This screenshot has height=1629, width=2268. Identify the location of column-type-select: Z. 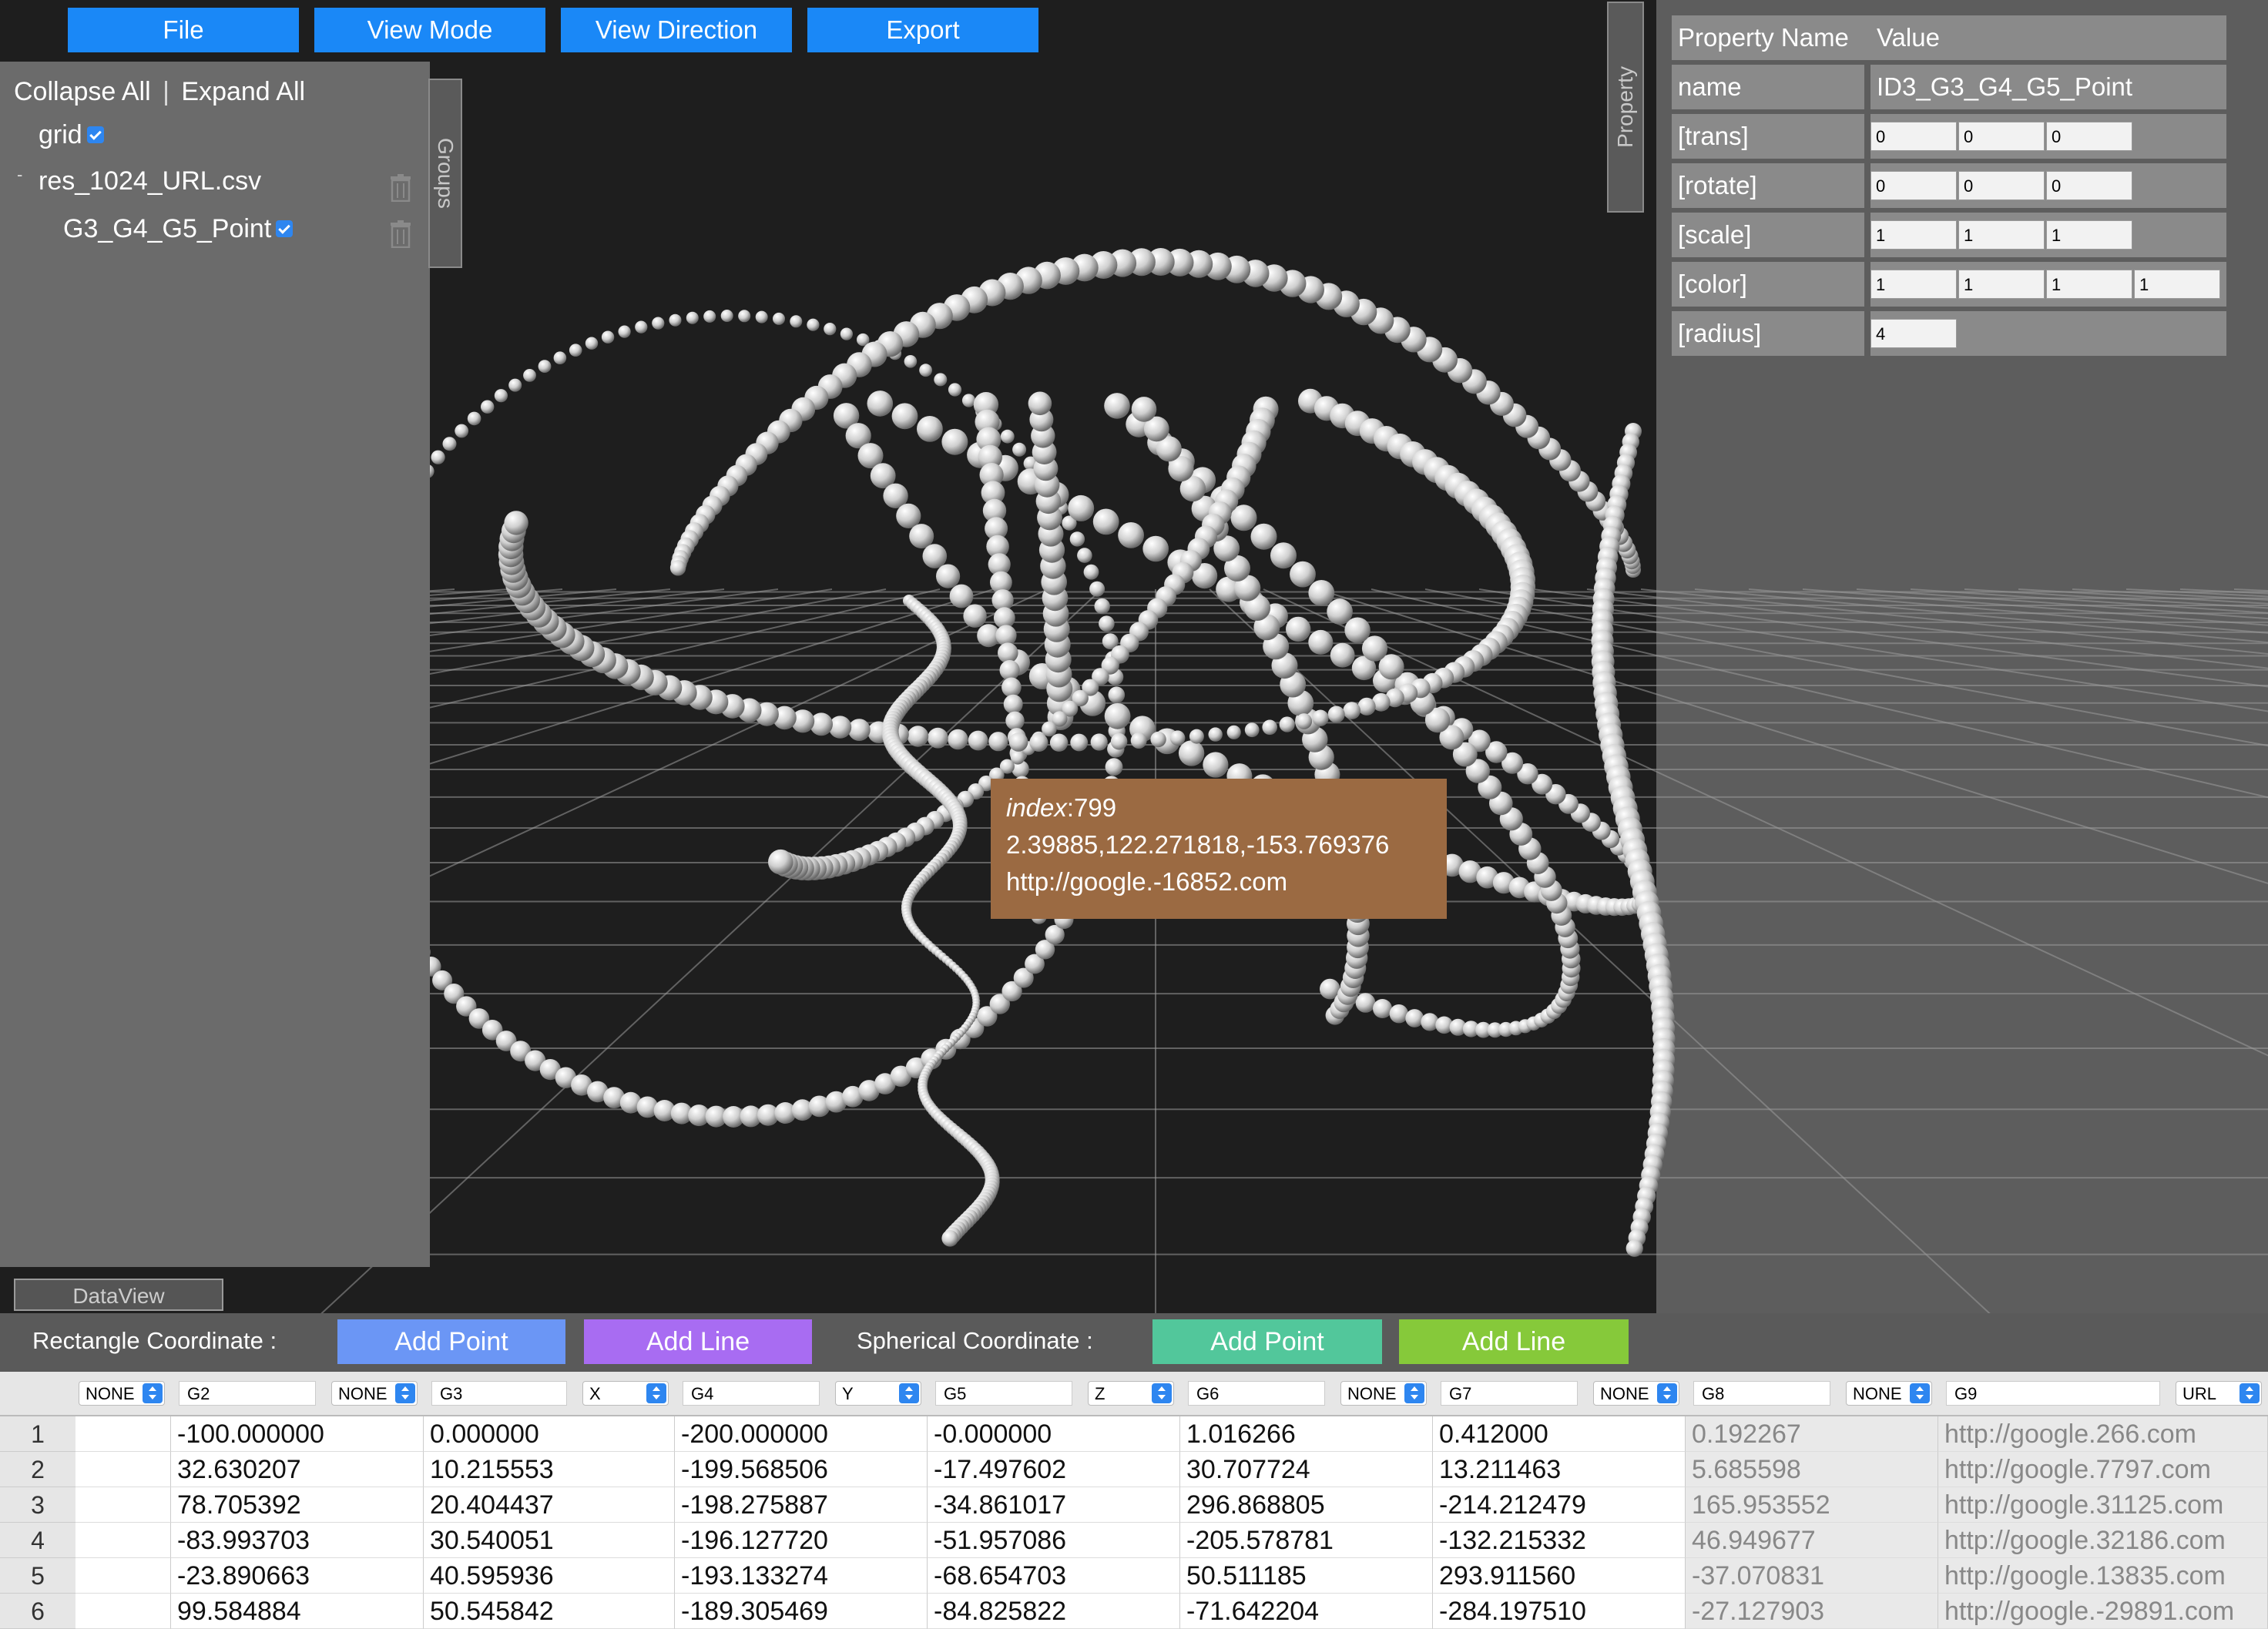
(1131, 1393).